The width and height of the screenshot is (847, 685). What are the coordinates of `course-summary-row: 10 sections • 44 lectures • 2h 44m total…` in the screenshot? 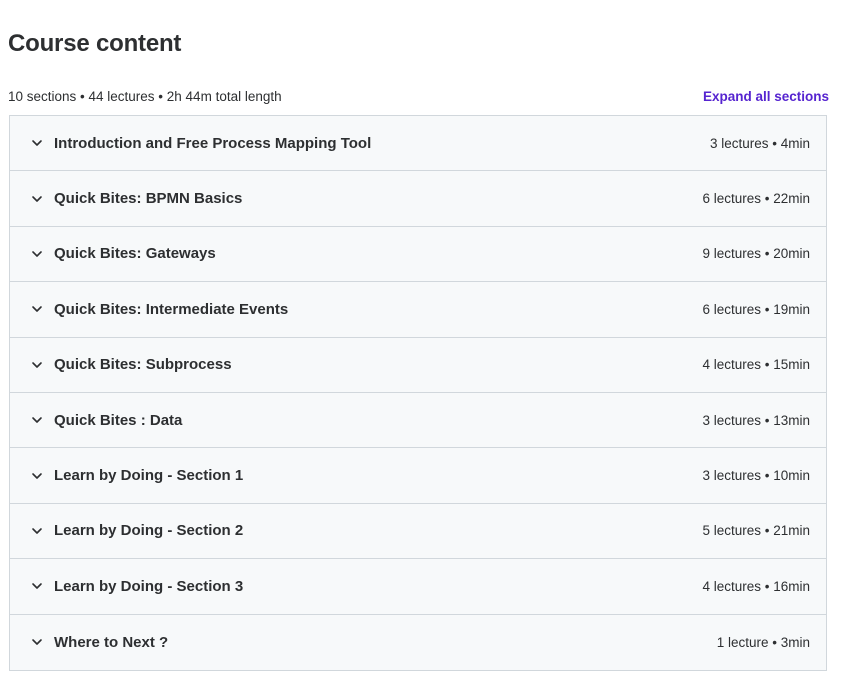 It's located at (418, 96).